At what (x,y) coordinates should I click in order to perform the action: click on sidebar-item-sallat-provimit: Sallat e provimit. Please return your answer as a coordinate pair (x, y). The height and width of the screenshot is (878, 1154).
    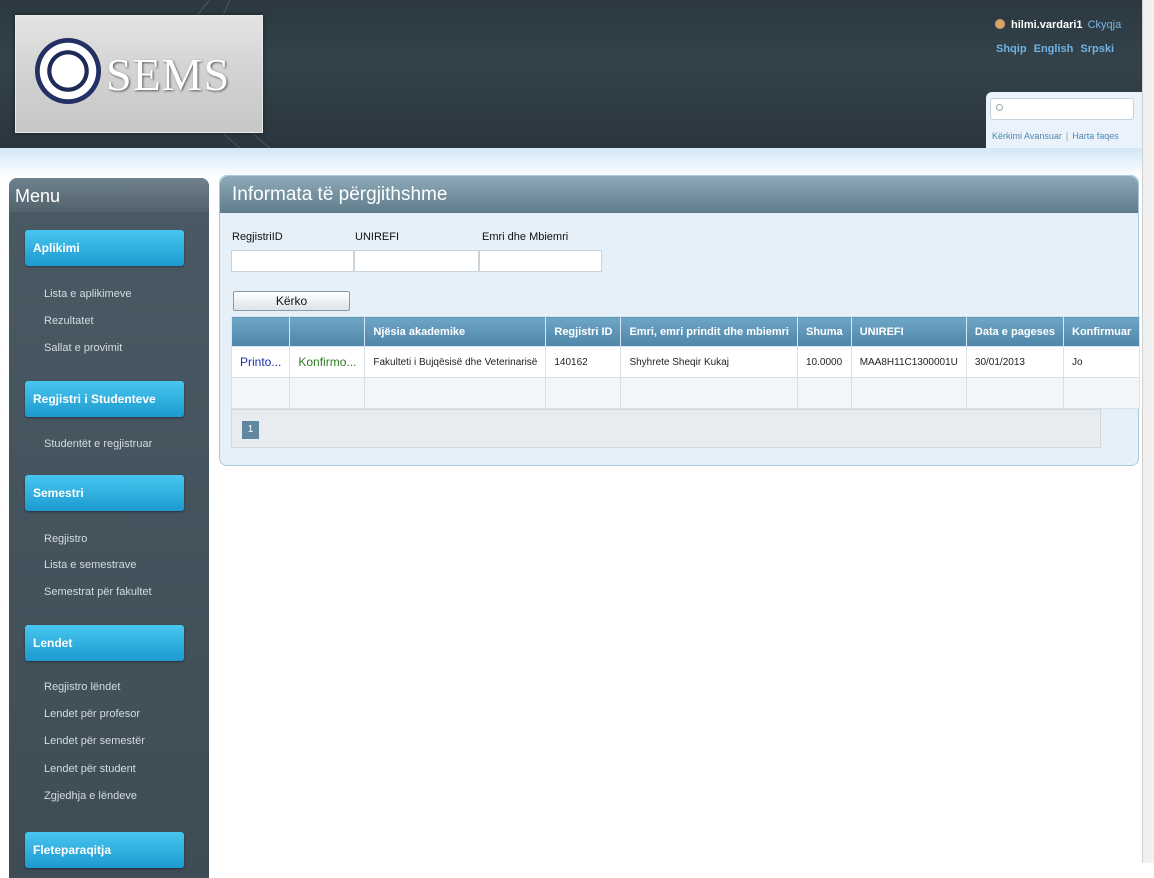
    Looking at the image, I should click on (83, 348).